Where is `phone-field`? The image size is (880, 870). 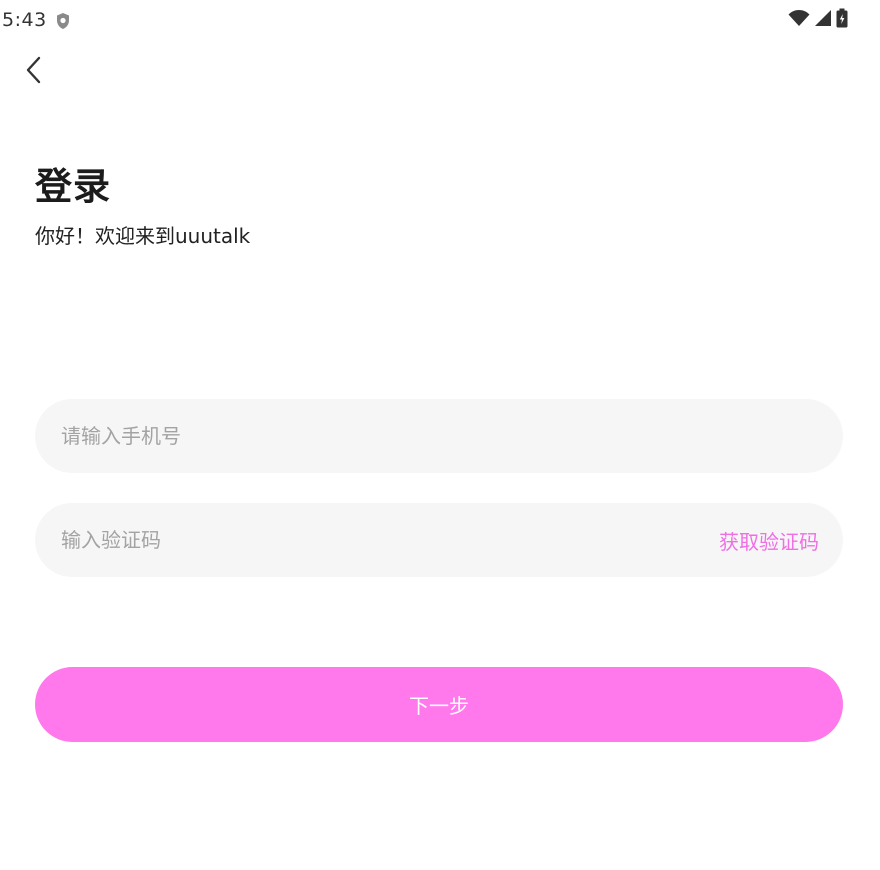
phone-field is located at coordinates (439, 436).